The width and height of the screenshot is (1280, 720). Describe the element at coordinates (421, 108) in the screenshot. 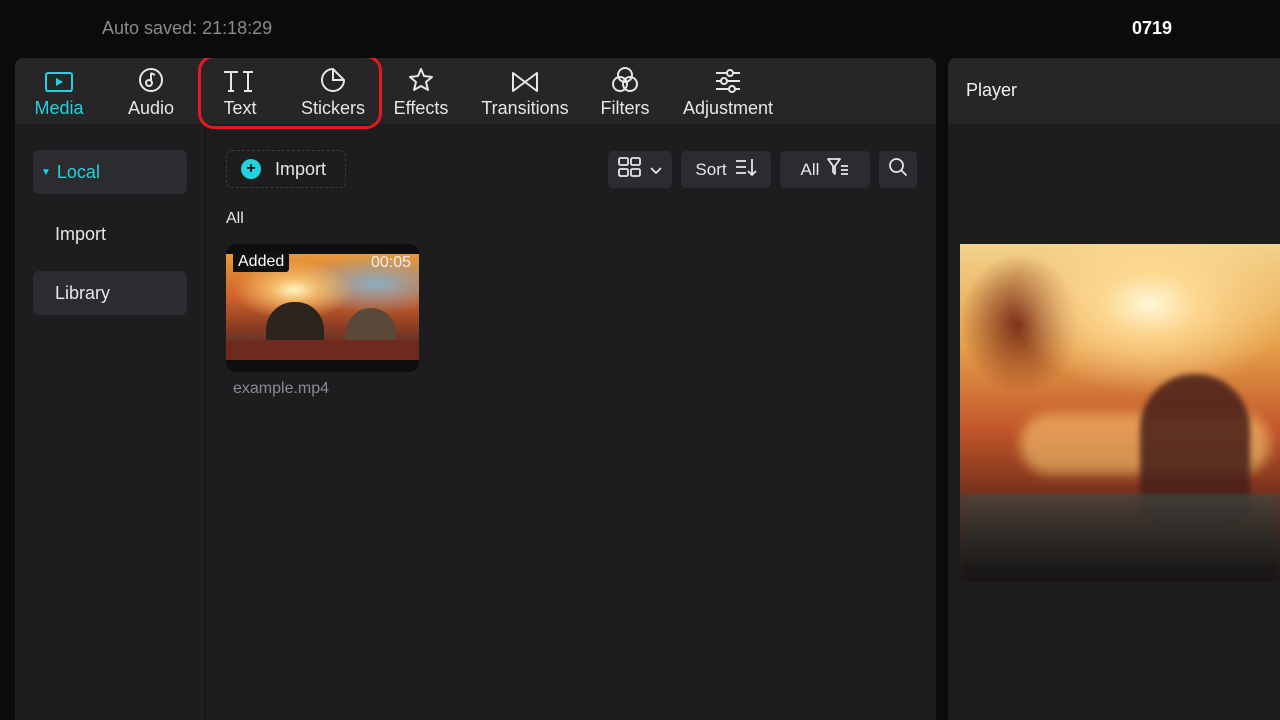

I see `tab-effects-label: Effects` at that location.